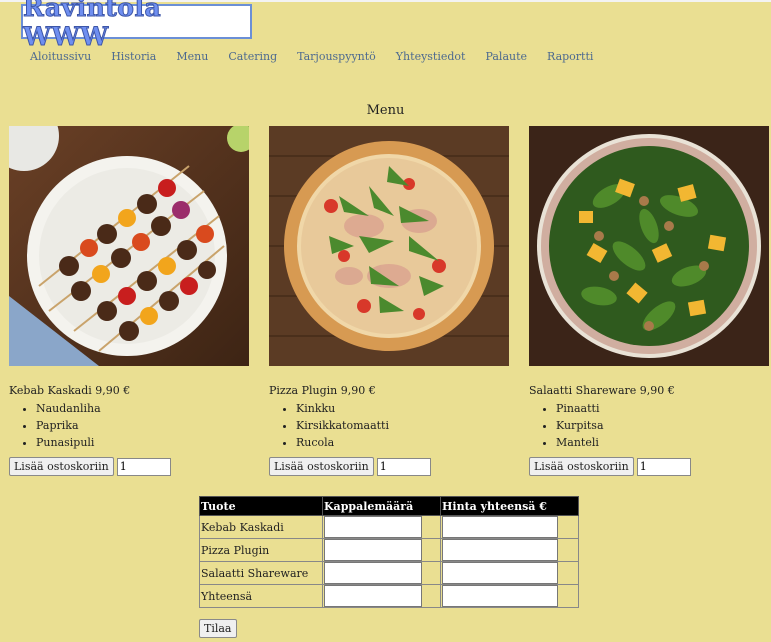  Describe the element at coordinates (402, 425) in the screenshot. I see `ingredient: Kirsikkatomaatti` at that location.